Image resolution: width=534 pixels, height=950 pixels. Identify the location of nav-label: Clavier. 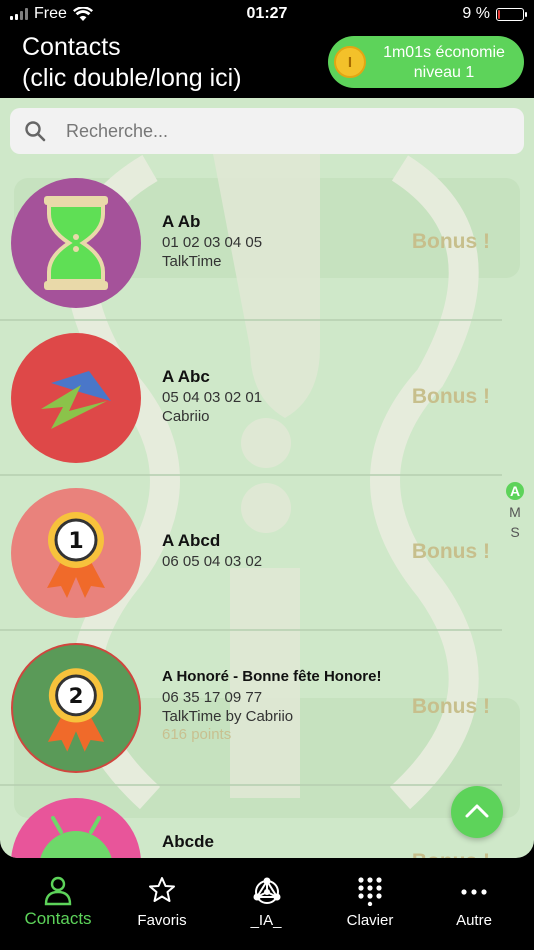
(370, 920).